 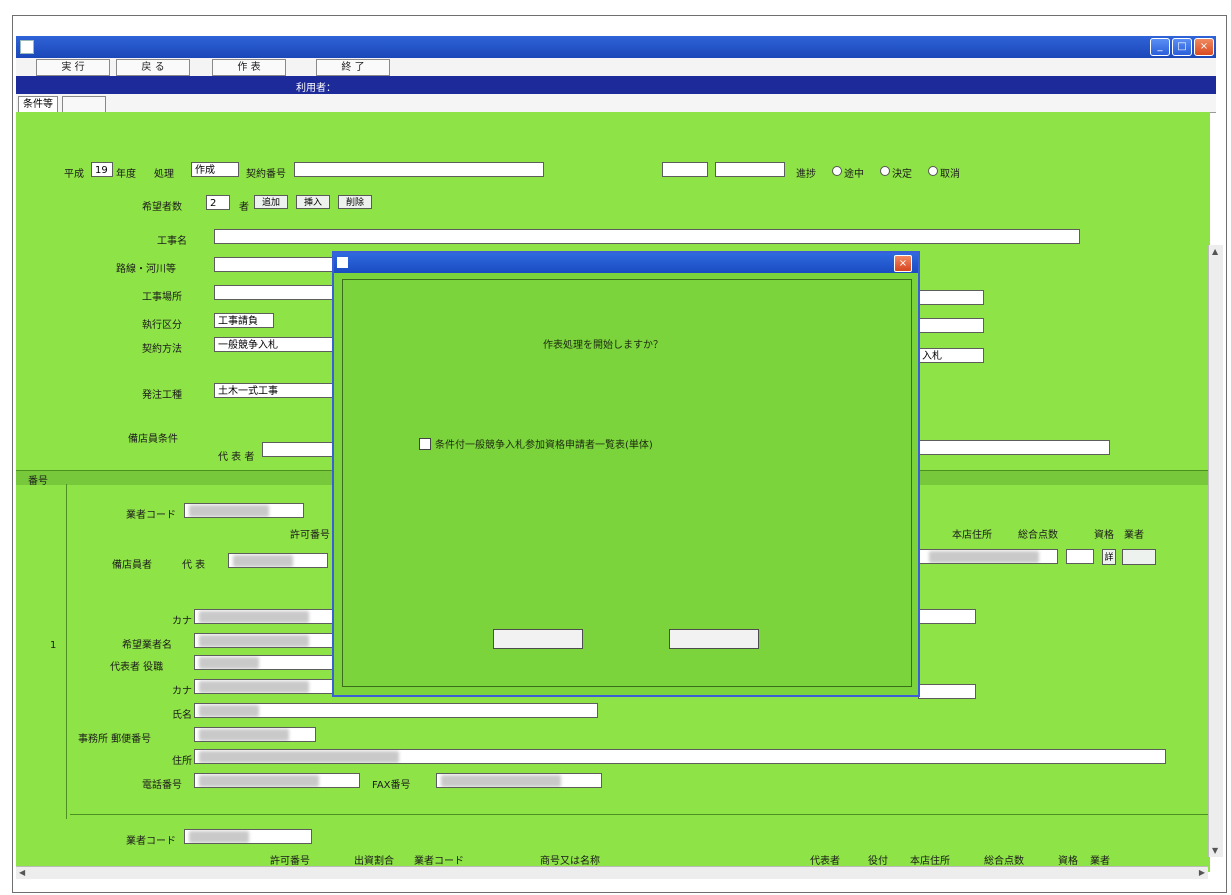 I want to click on radio-label-in-progress: 途中, so click(x=854, y=174).